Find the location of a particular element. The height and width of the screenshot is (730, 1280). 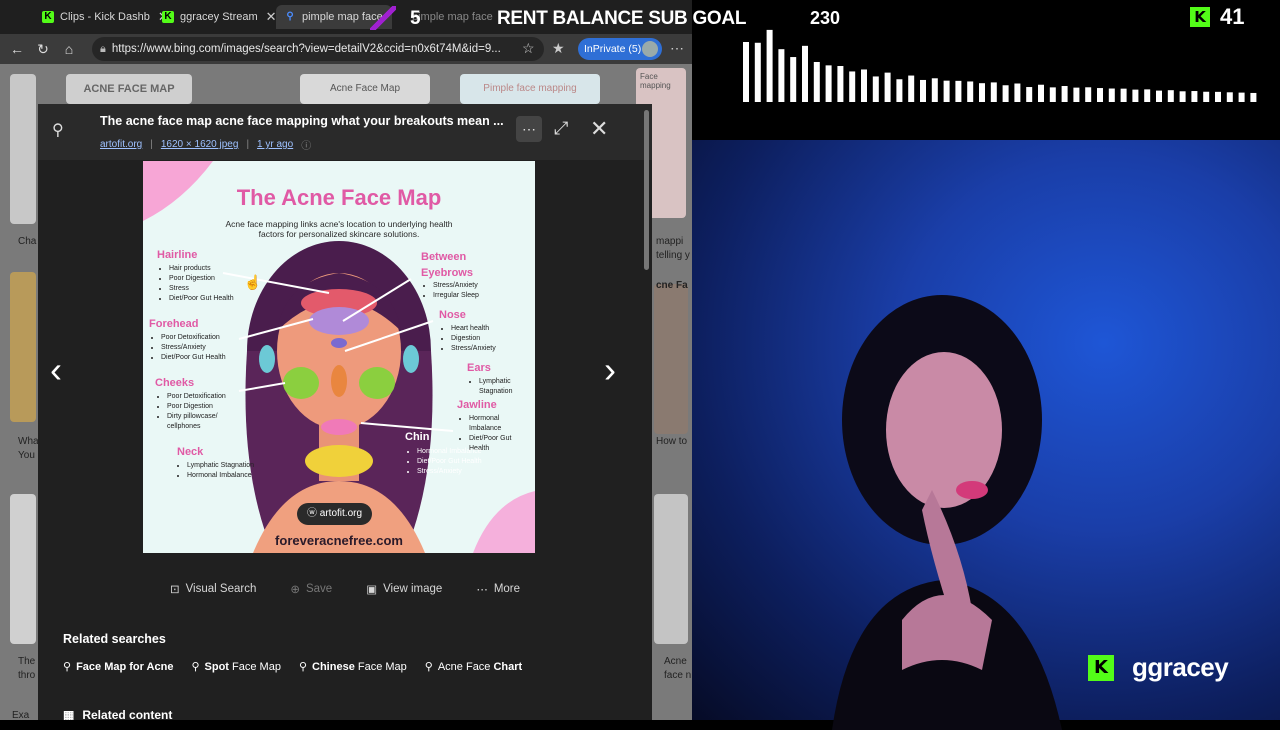

source-link: artofit.org is located at coordinates (121, 144).